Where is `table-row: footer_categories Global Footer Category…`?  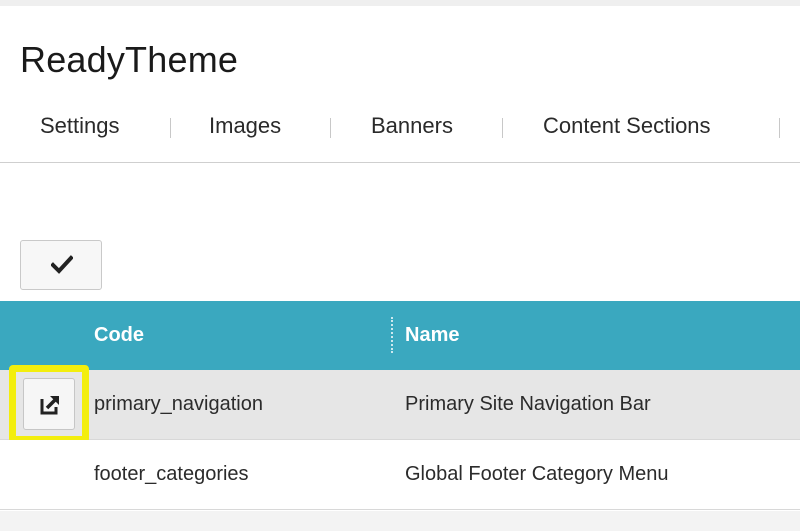 table-row: footer_categories Global Footer Category… is located at coordinates (400, 474).